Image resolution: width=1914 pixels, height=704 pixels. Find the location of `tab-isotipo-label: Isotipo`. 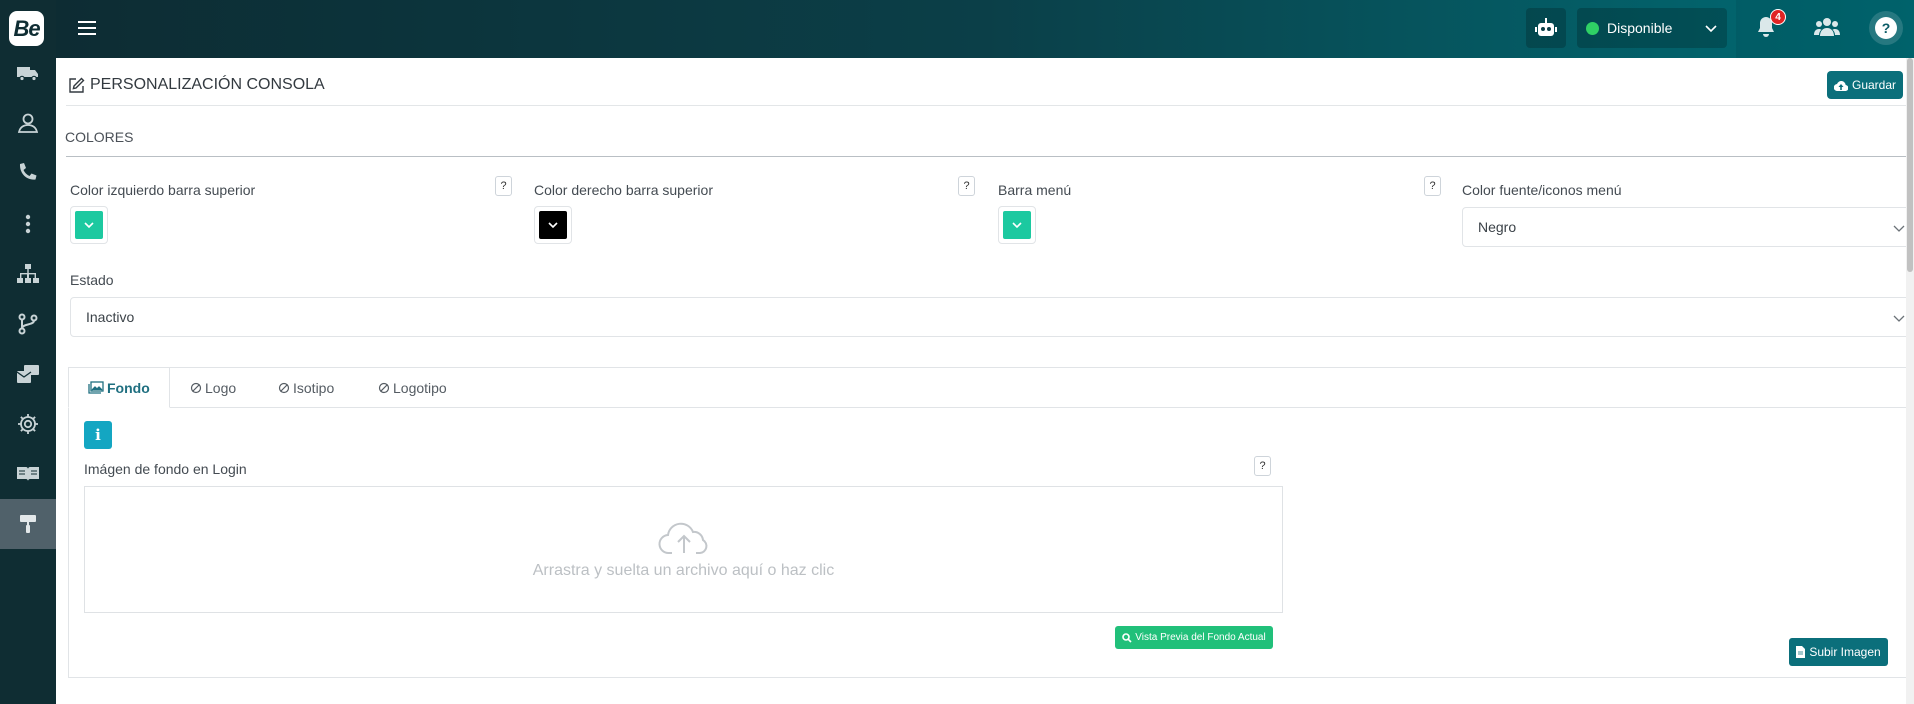

tab-isotipo-label: Isotipo is located at coordinates (314, 388).